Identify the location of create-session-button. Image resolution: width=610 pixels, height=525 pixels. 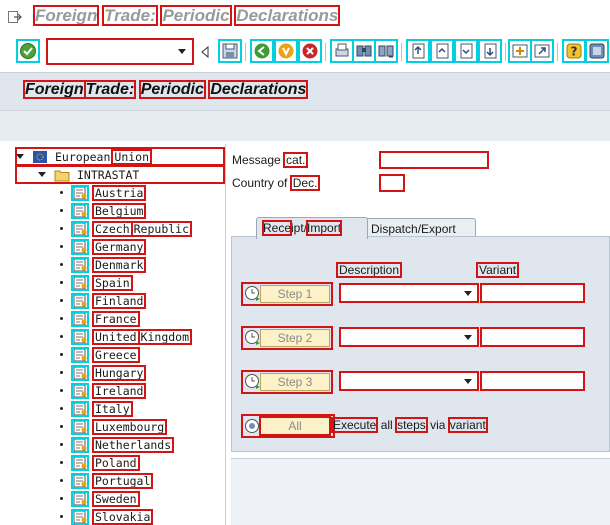
(520, 51).